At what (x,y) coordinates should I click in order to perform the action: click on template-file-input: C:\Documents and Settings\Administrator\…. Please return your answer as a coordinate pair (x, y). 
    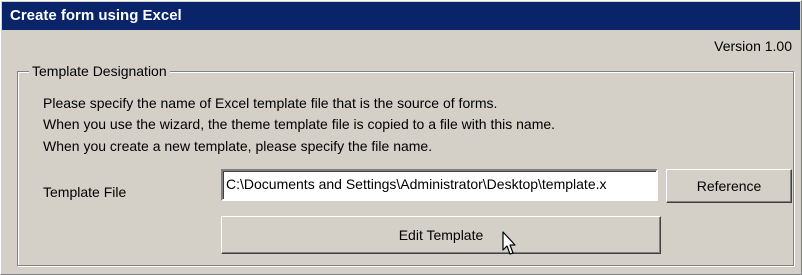
    Looking at the image, I should click on (439, 185).